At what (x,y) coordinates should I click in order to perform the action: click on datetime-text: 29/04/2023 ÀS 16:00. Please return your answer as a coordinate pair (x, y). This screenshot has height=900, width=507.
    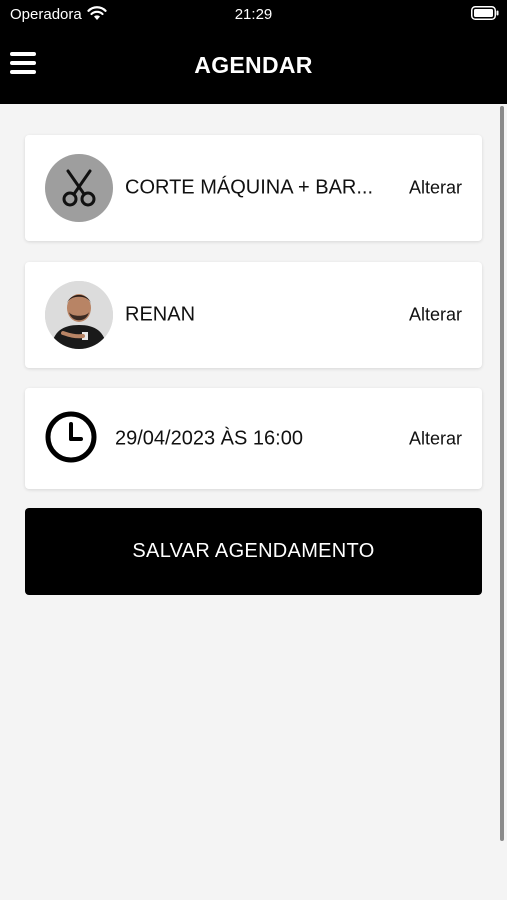
    Looking at the image, I should click on (209, 438).